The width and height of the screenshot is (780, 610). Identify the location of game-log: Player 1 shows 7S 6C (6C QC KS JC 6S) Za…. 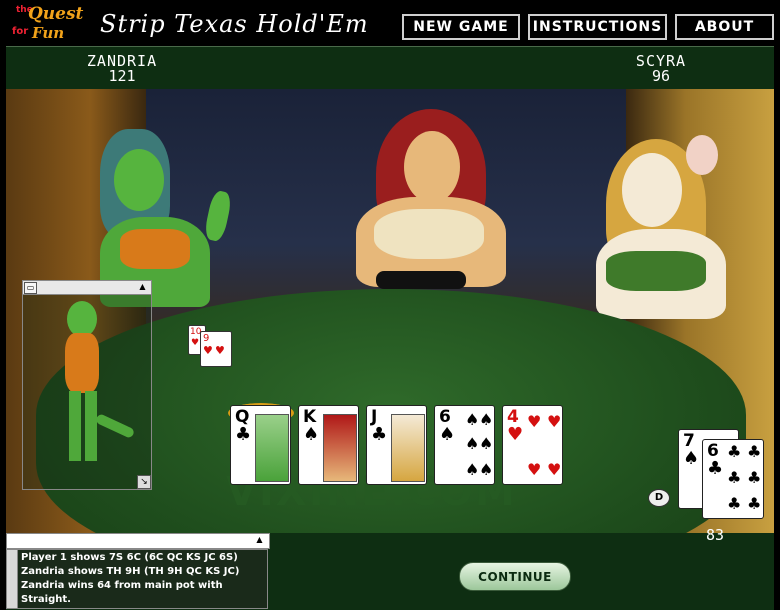
(137, 579).